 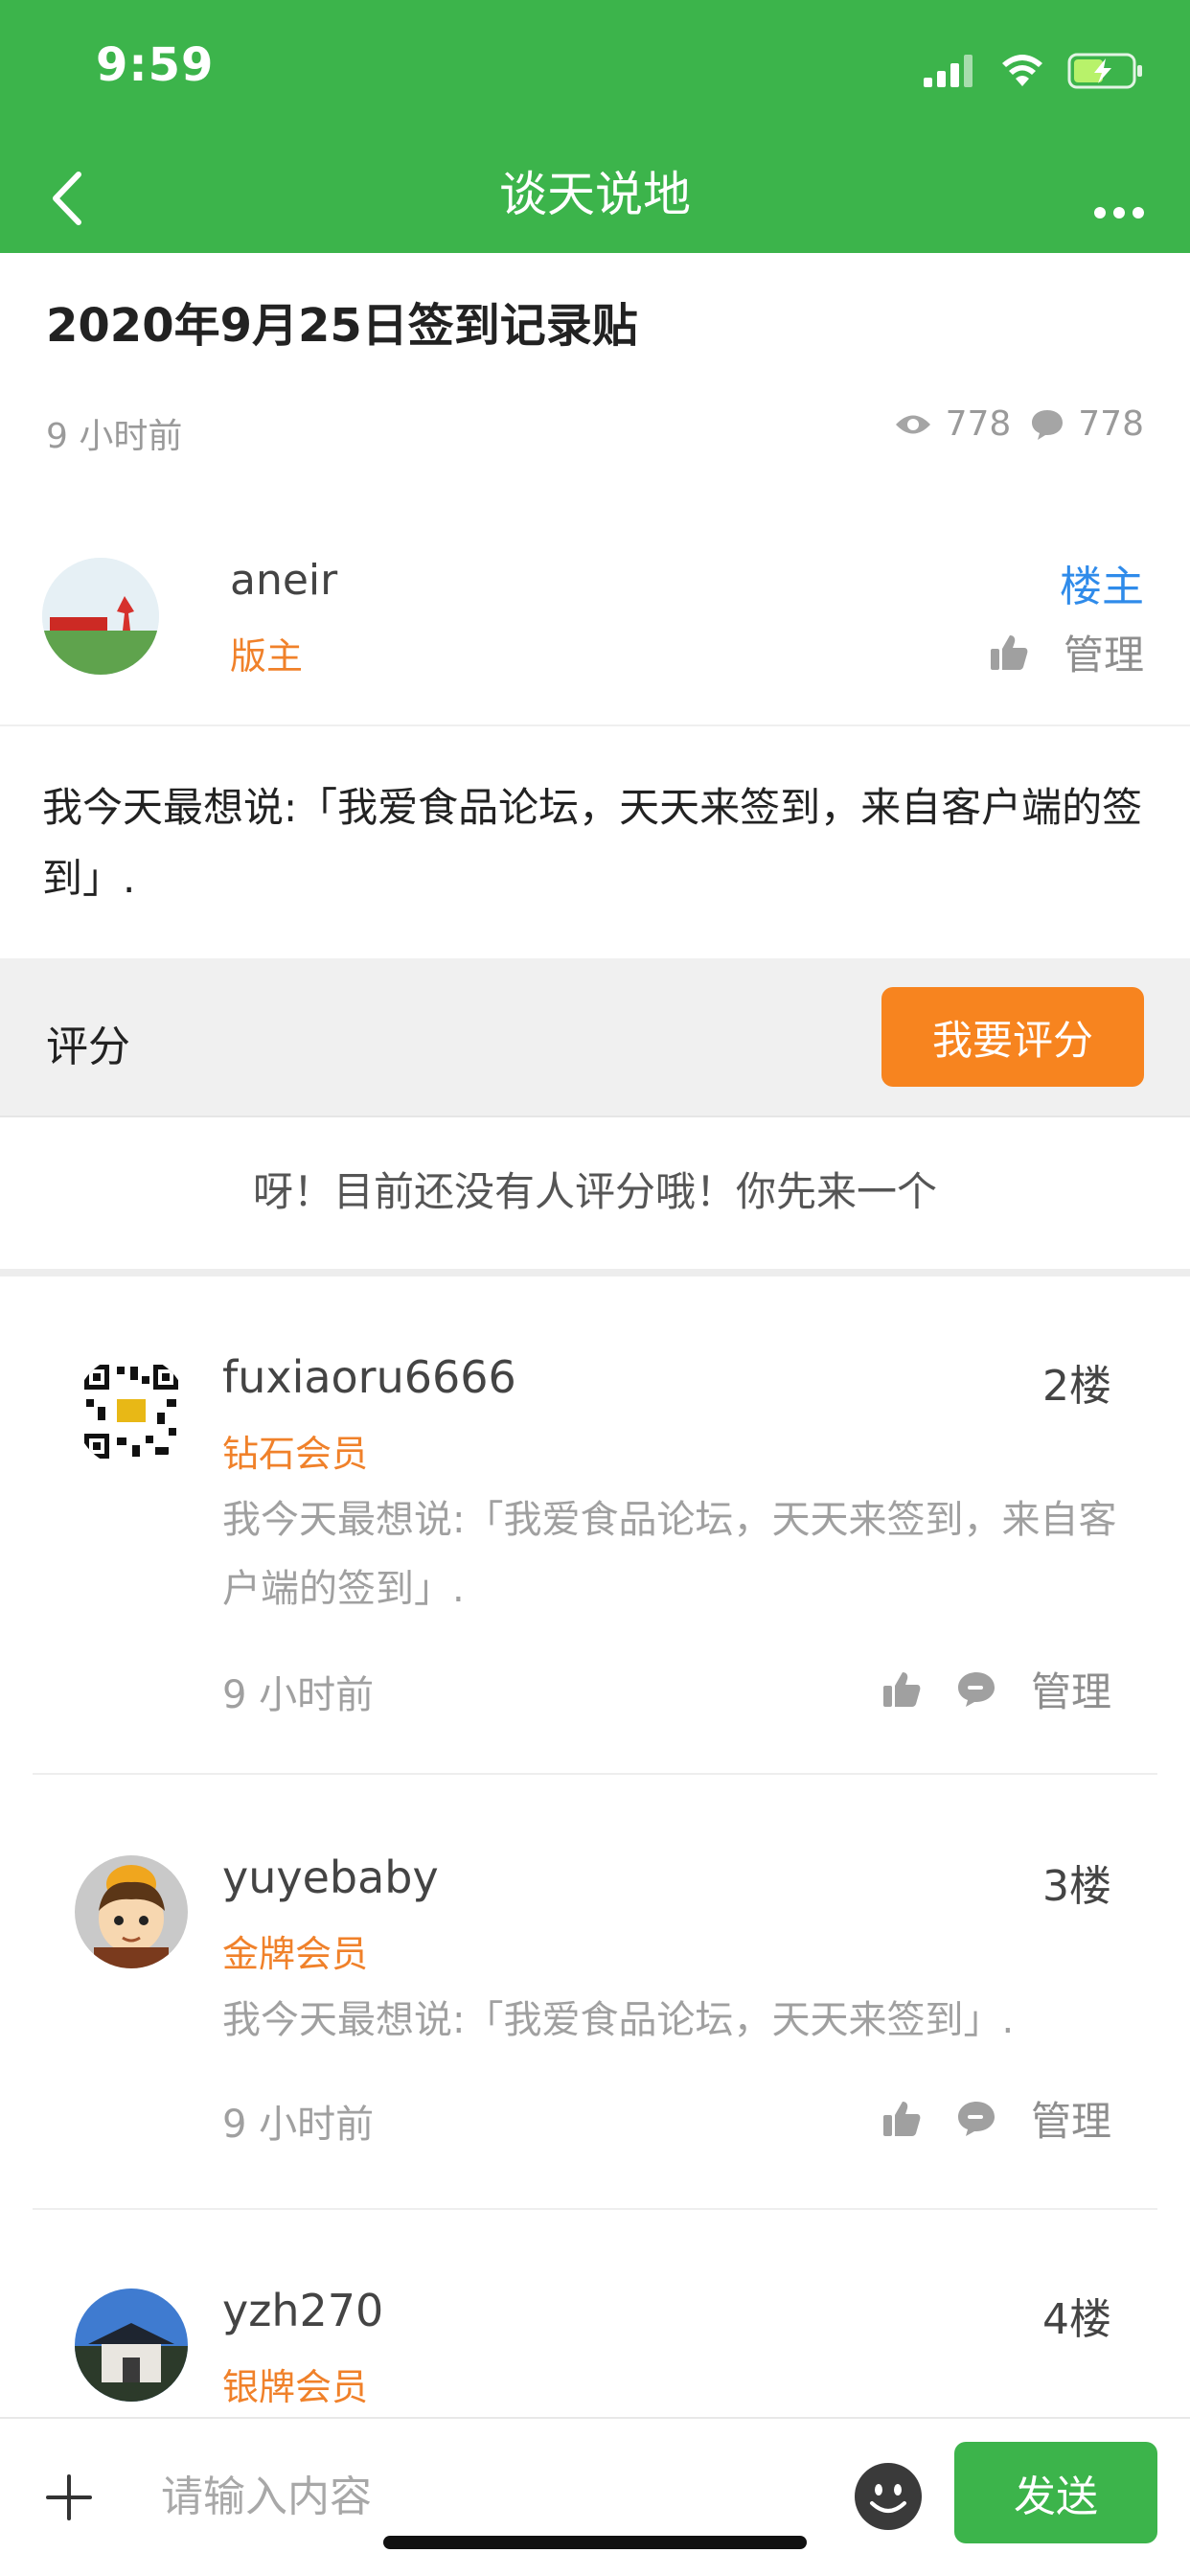 I want to click on page-title: 谈天说地, so click(x=595, y=194).